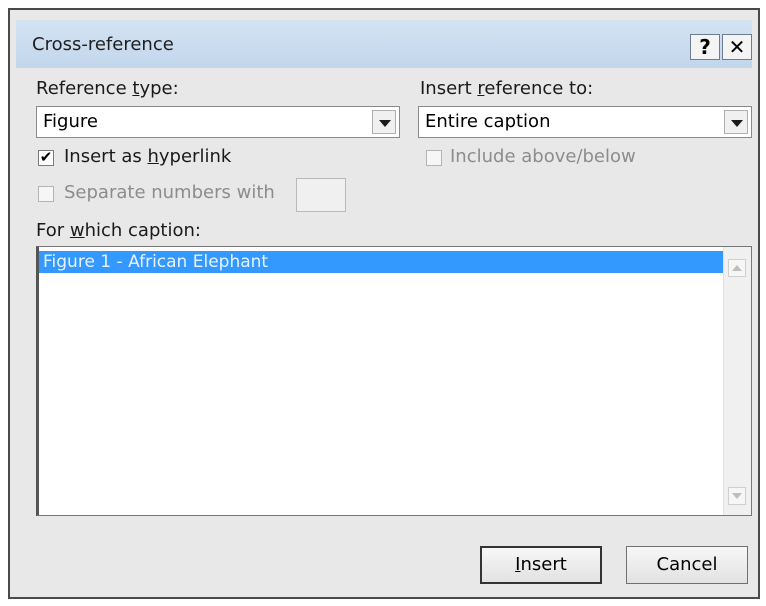 The height and width of the screenshot is (606, 766). I want to click on insert-as-hyperlink-checkbox: ✔, so click(46, 158).